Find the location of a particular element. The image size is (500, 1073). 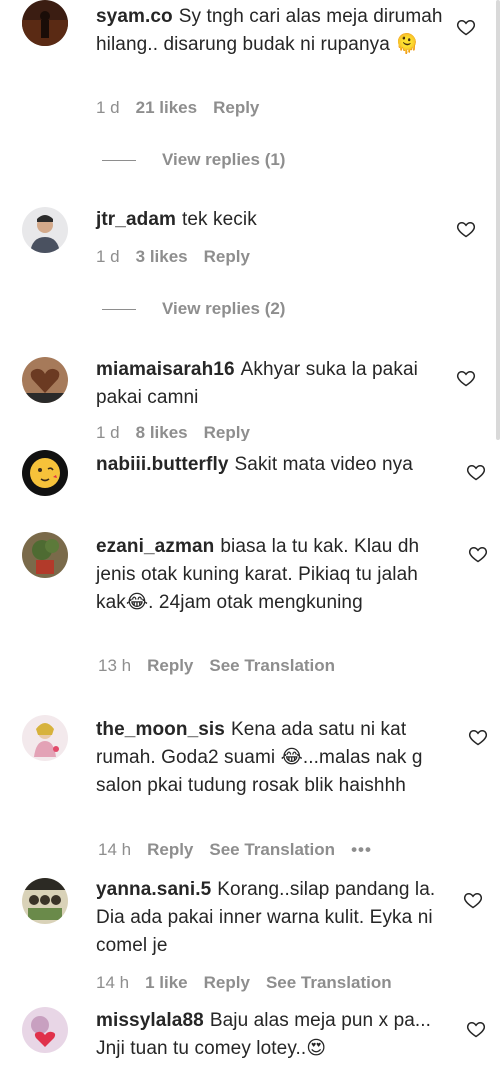

comment-time: 13 h is located at coordinates (115, 665).